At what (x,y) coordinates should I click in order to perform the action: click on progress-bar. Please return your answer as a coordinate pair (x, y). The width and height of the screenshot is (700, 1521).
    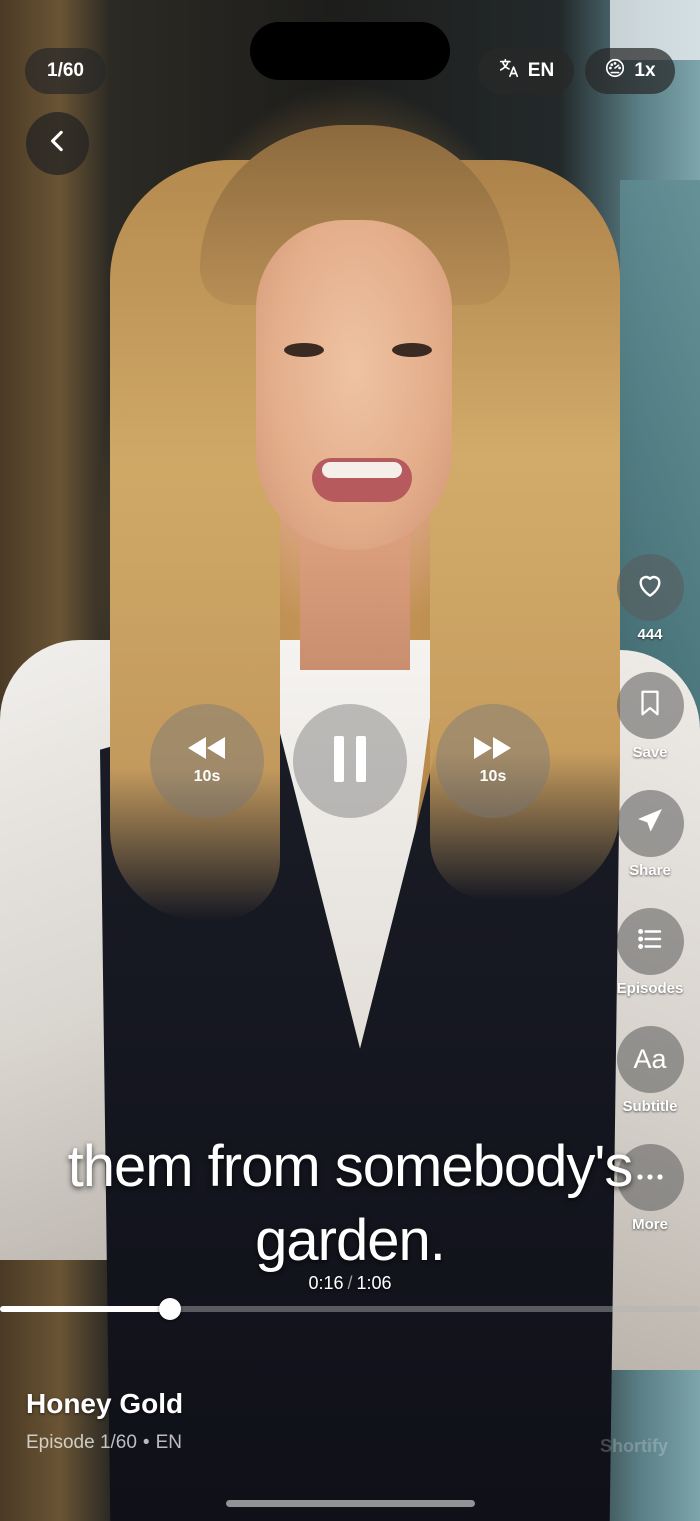
    Looking at the image, I should click on (350, 1309).